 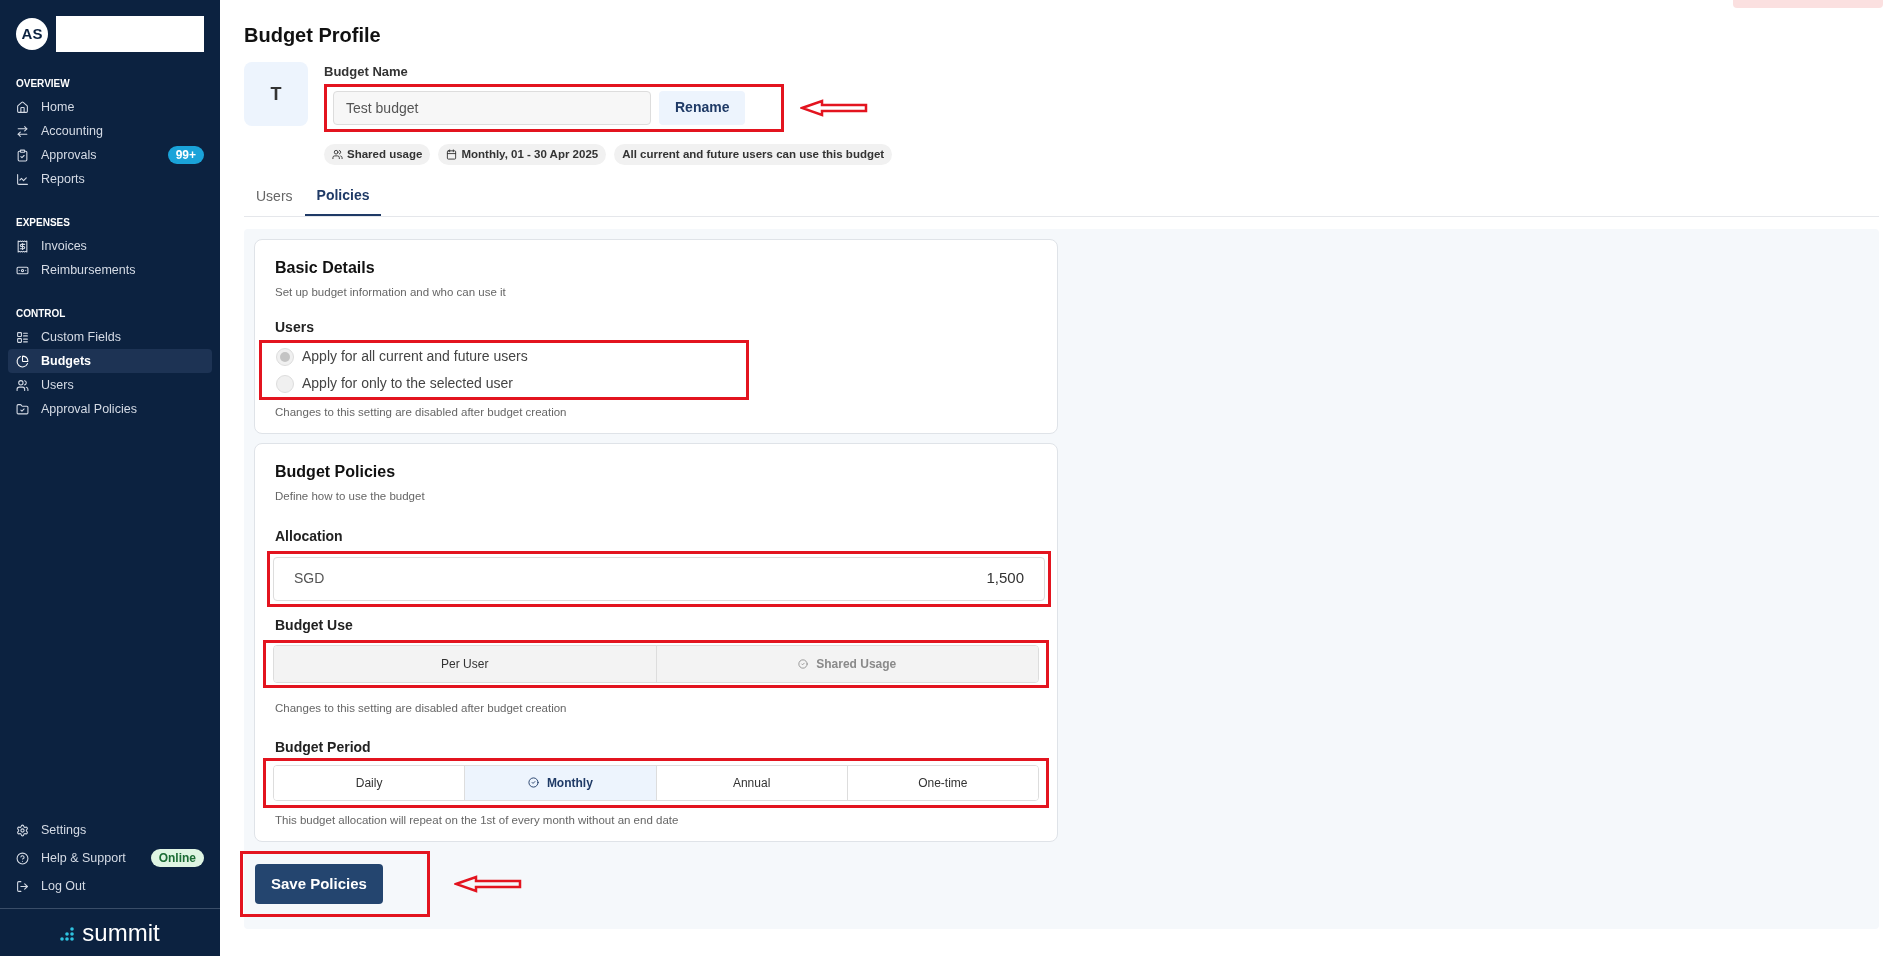 What do you see at coordinates (295, 327) in the screenshot?
I see `field-label: Users` at bounding box center [295, 327].